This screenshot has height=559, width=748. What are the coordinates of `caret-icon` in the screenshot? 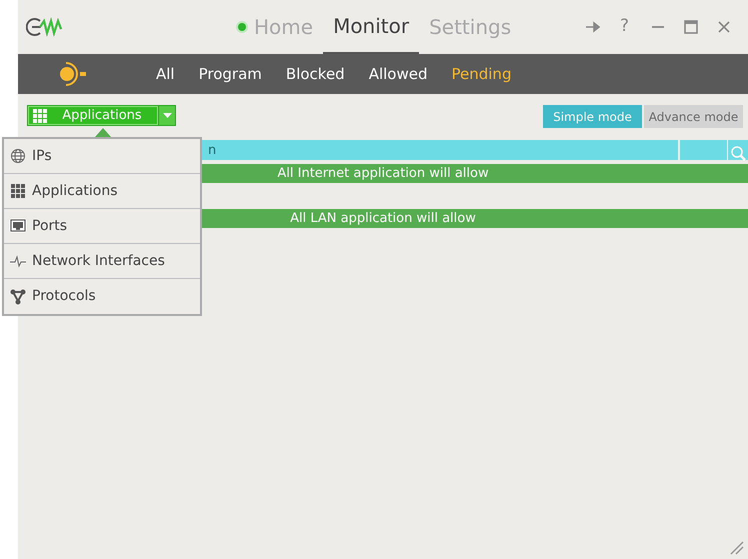 It's located at (167, 115).